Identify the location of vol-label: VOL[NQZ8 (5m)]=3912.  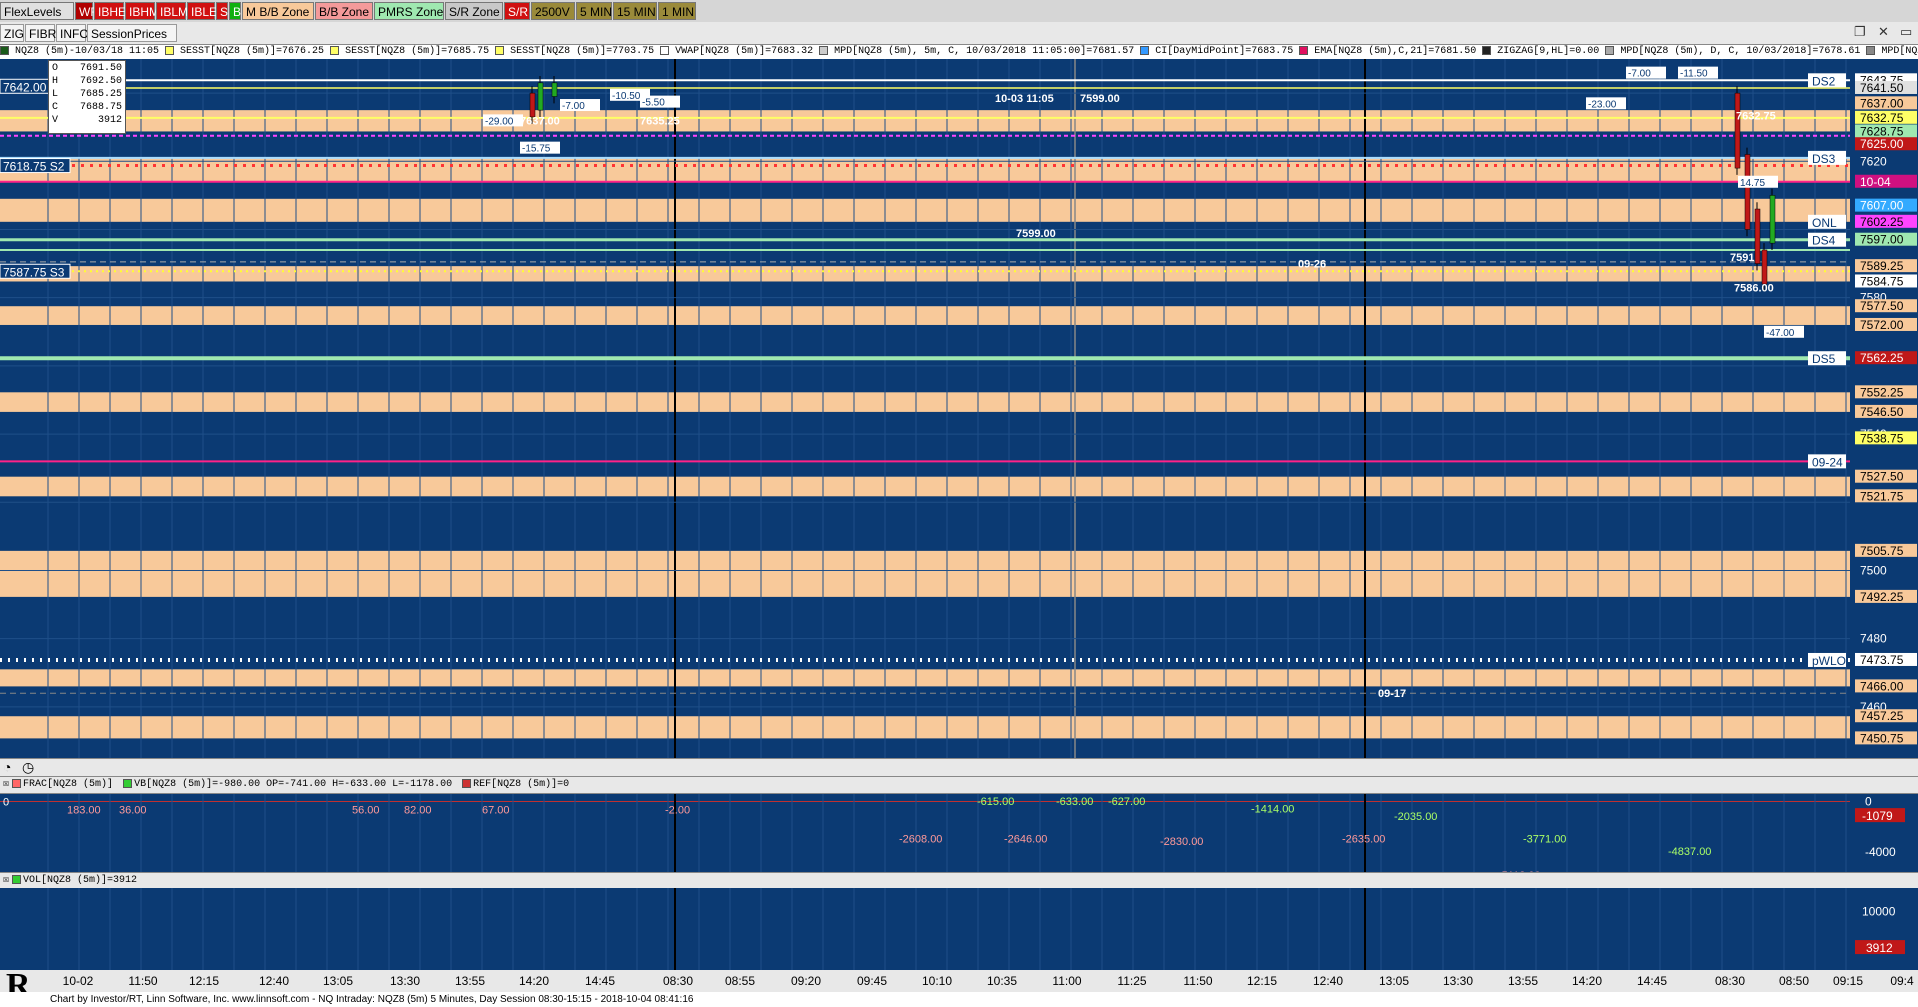
(80, 880).